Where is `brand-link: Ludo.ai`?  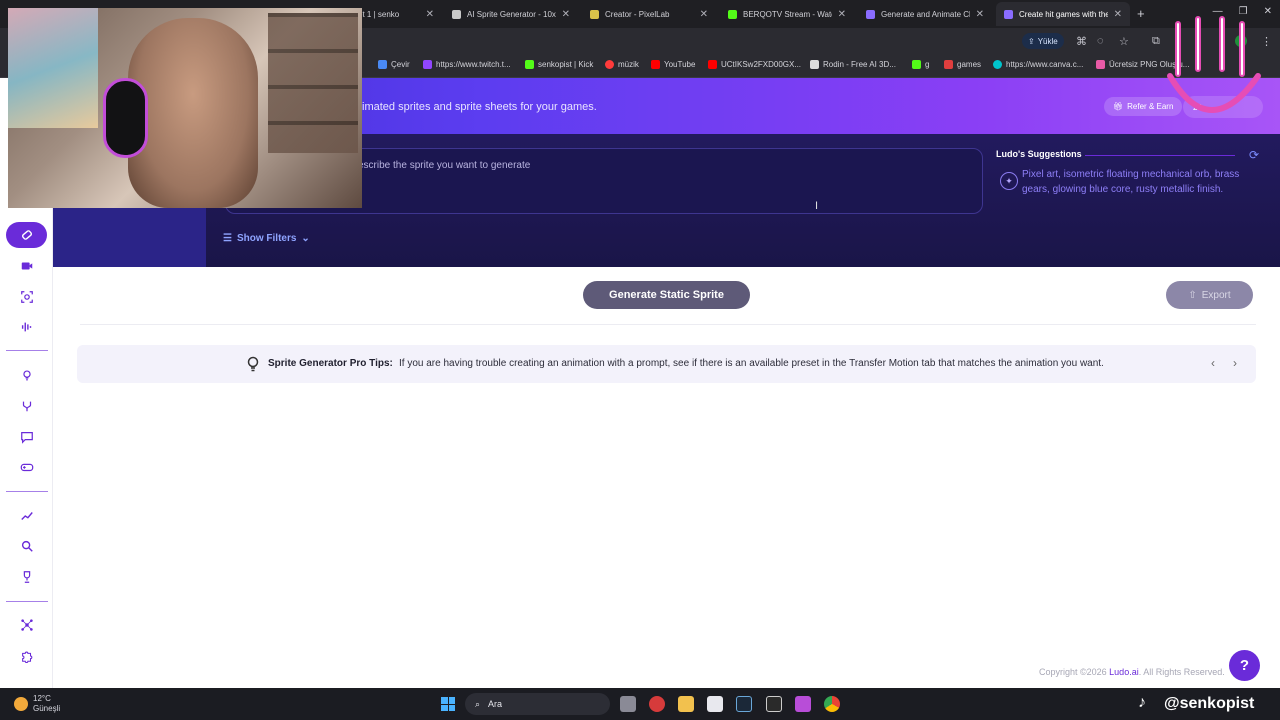
brand-link: Ludo.ai is located at coordinates (1124, 672).